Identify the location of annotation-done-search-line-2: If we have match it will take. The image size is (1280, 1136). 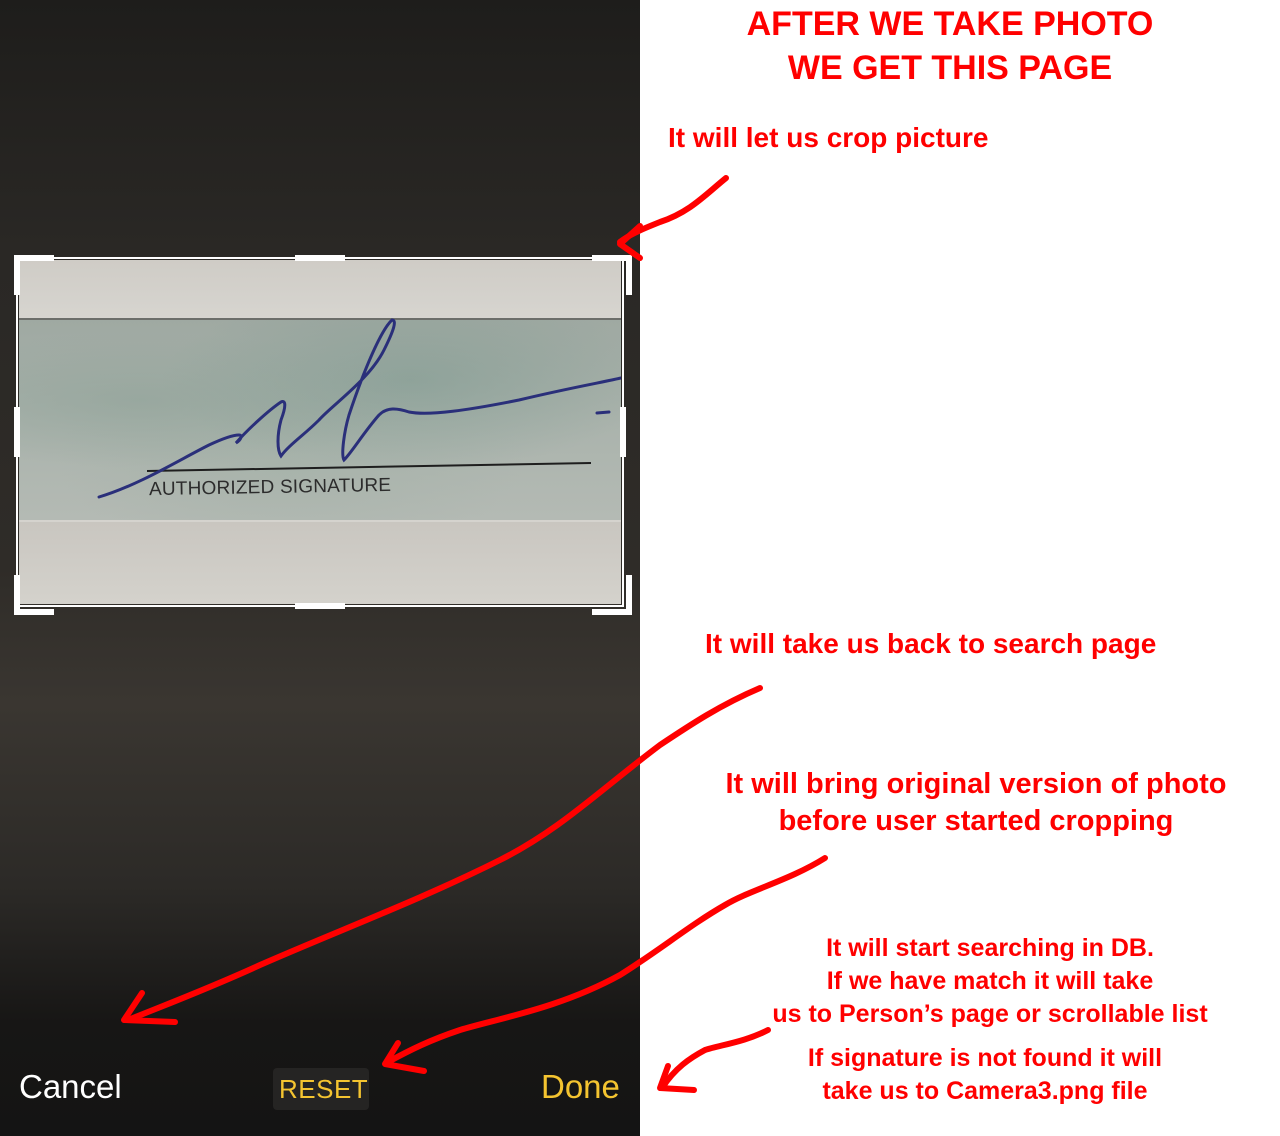
(990, 981).